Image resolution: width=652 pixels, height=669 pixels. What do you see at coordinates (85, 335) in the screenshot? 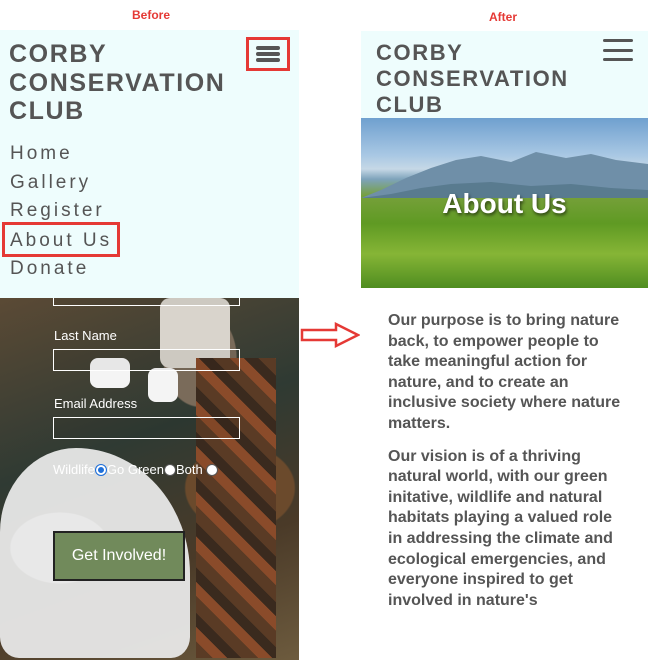
I see `last-name-label: Last Name` at bounding box center [85, 335].